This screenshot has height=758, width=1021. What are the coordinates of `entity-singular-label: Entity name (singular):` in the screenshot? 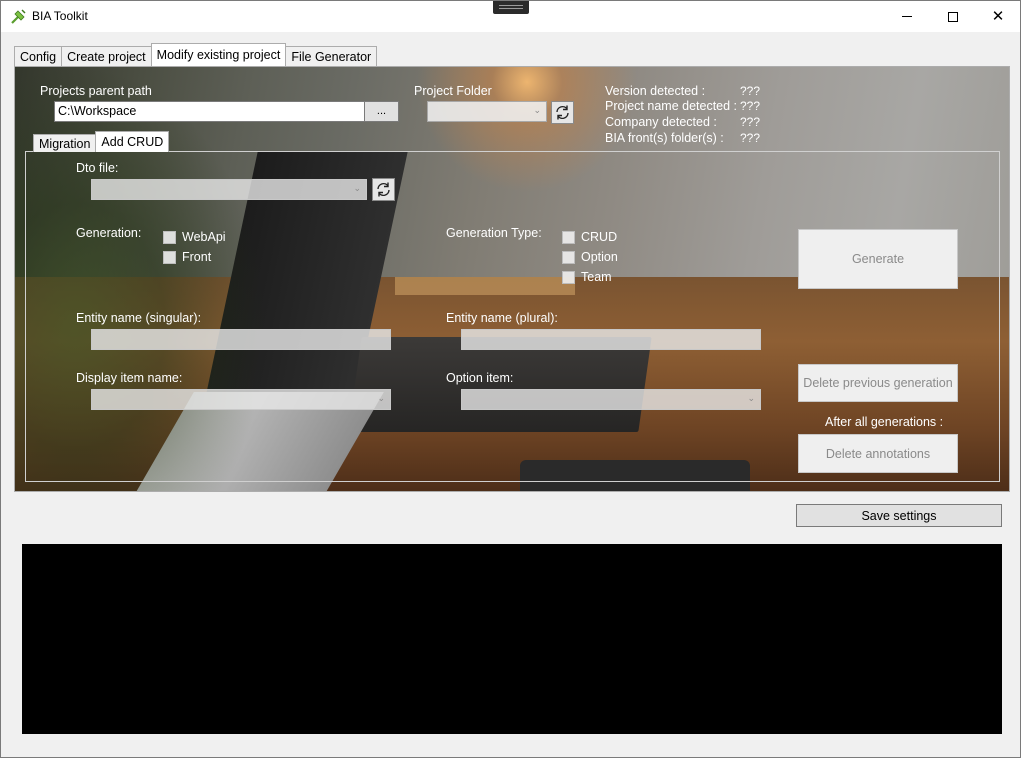 It's located at (139, 318).